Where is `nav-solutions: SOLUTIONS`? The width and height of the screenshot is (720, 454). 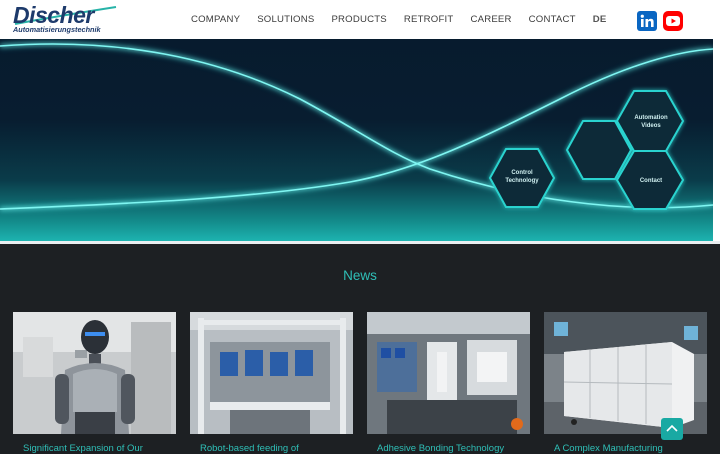
nav-solutions: SOLUTIONS is located at coordinates (285, 19).